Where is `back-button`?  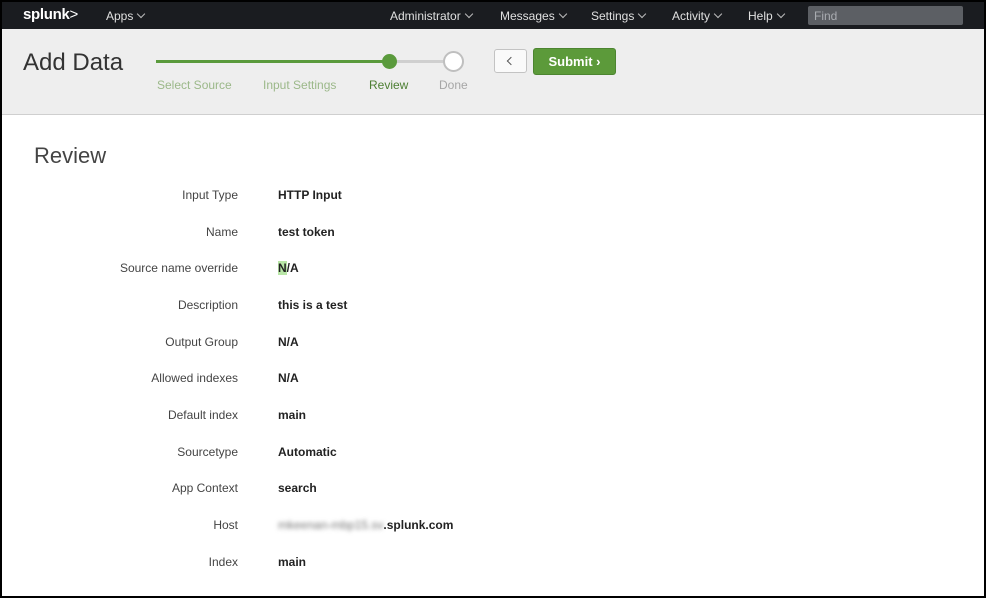
back-button is located at coordinates (510, 61).